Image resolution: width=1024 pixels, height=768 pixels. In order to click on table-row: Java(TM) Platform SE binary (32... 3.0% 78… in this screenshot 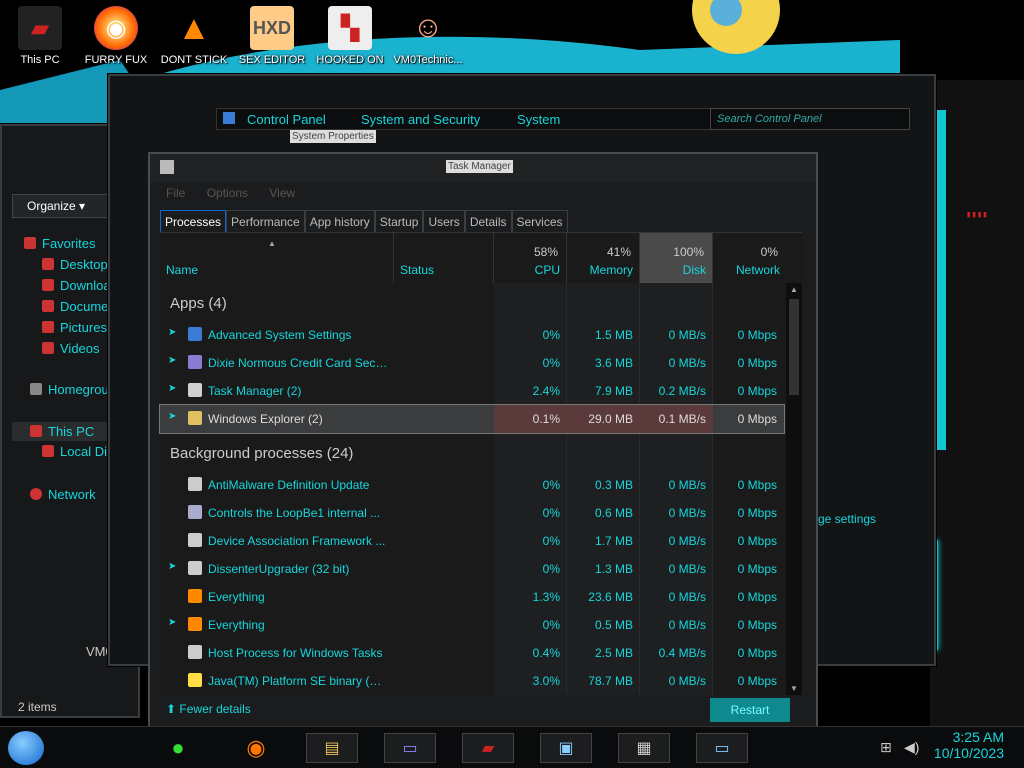, I will do `click(472, 681)`.